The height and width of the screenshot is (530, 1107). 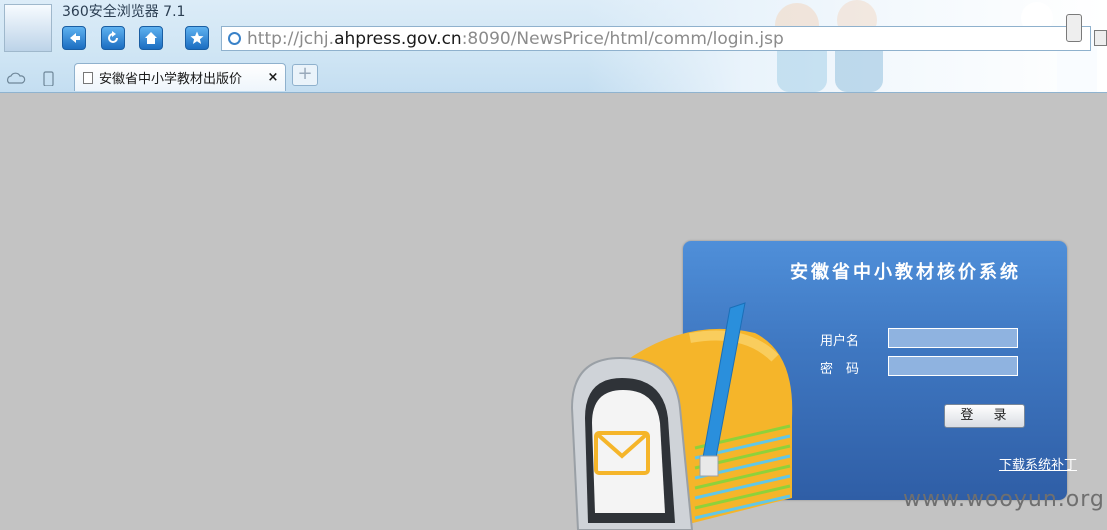 I want to click on window-title: 360安全浏览器 7.1, so click(x=124, y=12).